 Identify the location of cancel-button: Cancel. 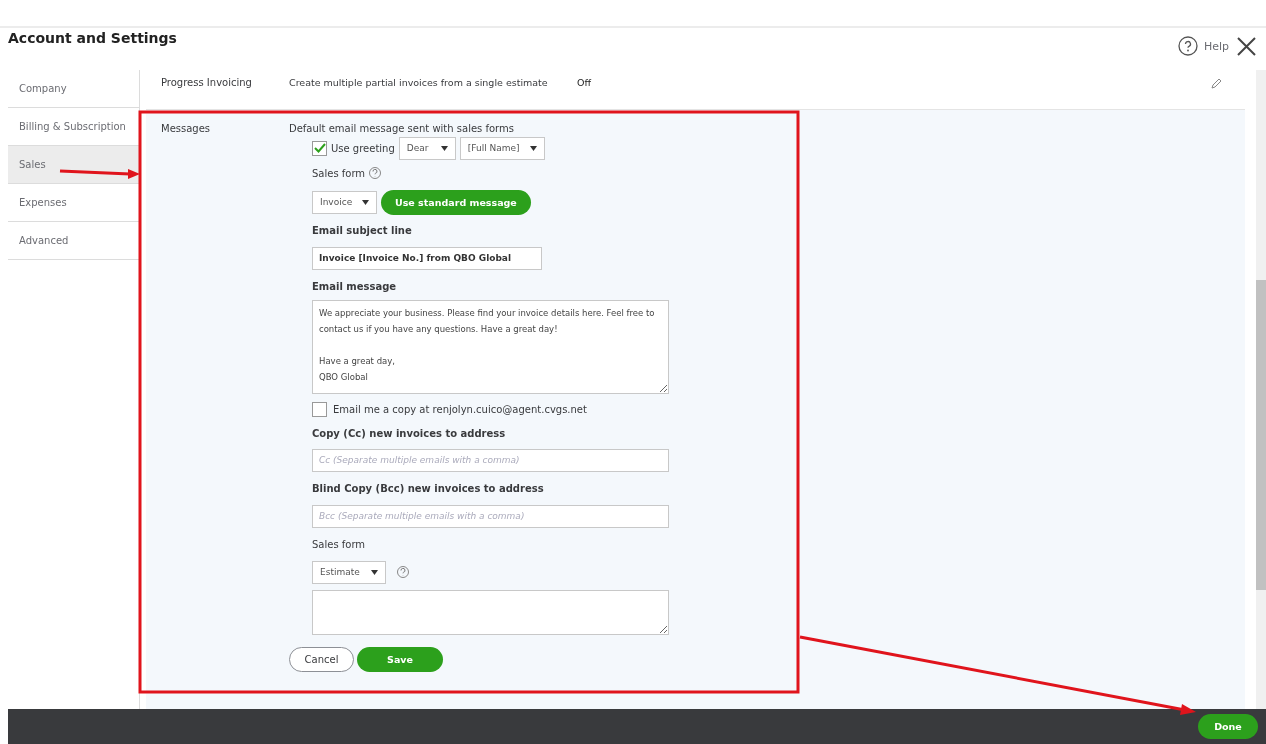
(321, 659).